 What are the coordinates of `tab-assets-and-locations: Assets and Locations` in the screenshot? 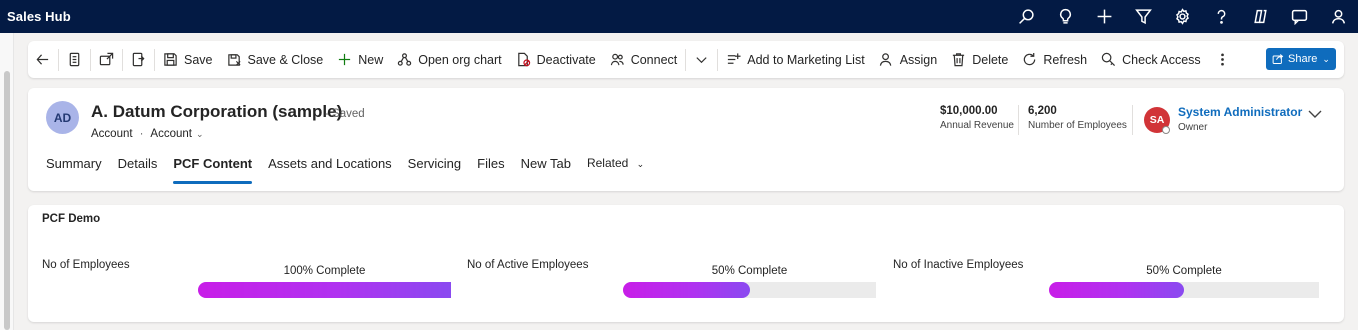 It's located at (330, 171).